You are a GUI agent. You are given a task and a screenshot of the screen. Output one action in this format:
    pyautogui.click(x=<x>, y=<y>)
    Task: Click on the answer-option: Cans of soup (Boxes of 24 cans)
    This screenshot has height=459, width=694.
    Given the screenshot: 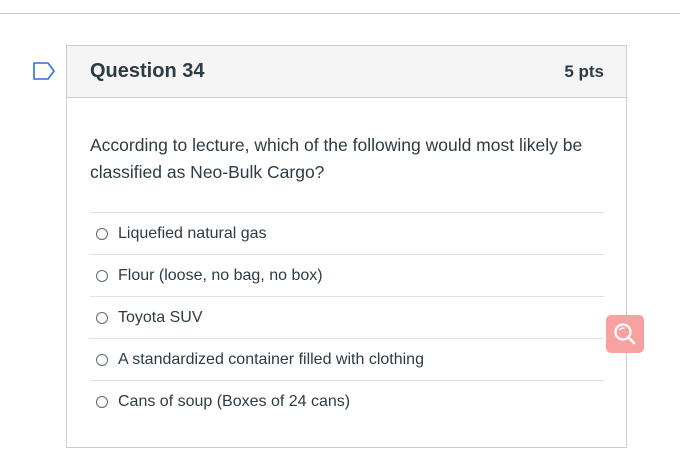 What is the action you would take?
    pyautogui.click(x=347, y=402)
    